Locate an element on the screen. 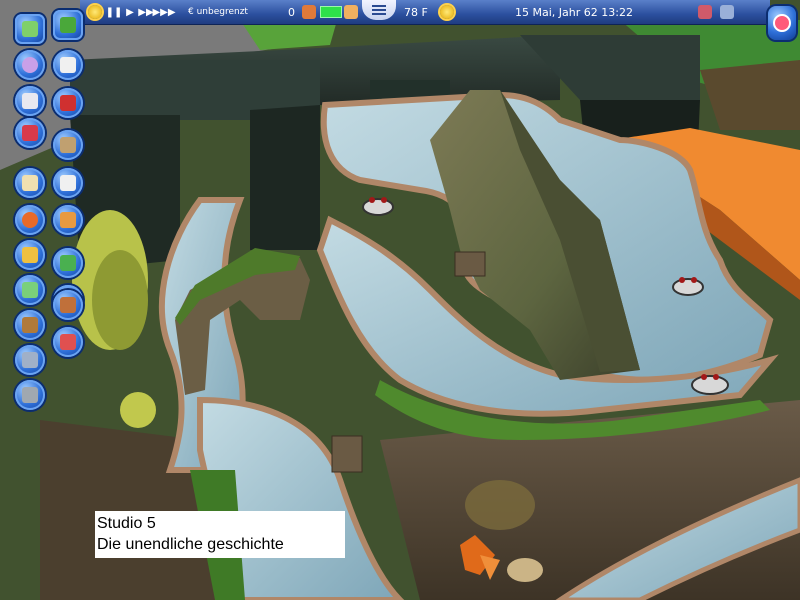 The height and width of the screenshot is (600, 800). research-button is located at coordinates (30, 133).